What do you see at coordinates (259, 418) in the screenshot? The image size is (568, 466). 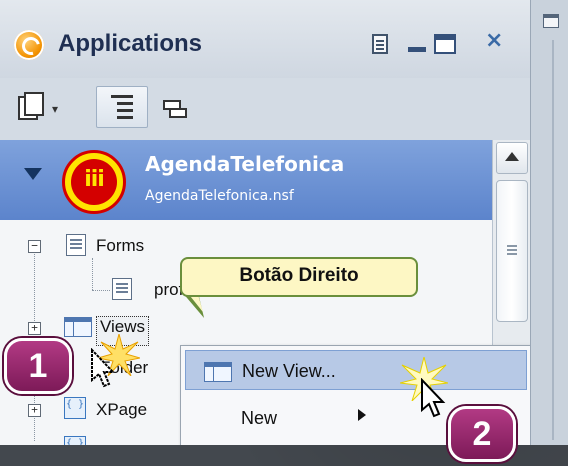 I see `menu-item-label: New` at bounding box center [259, 418].